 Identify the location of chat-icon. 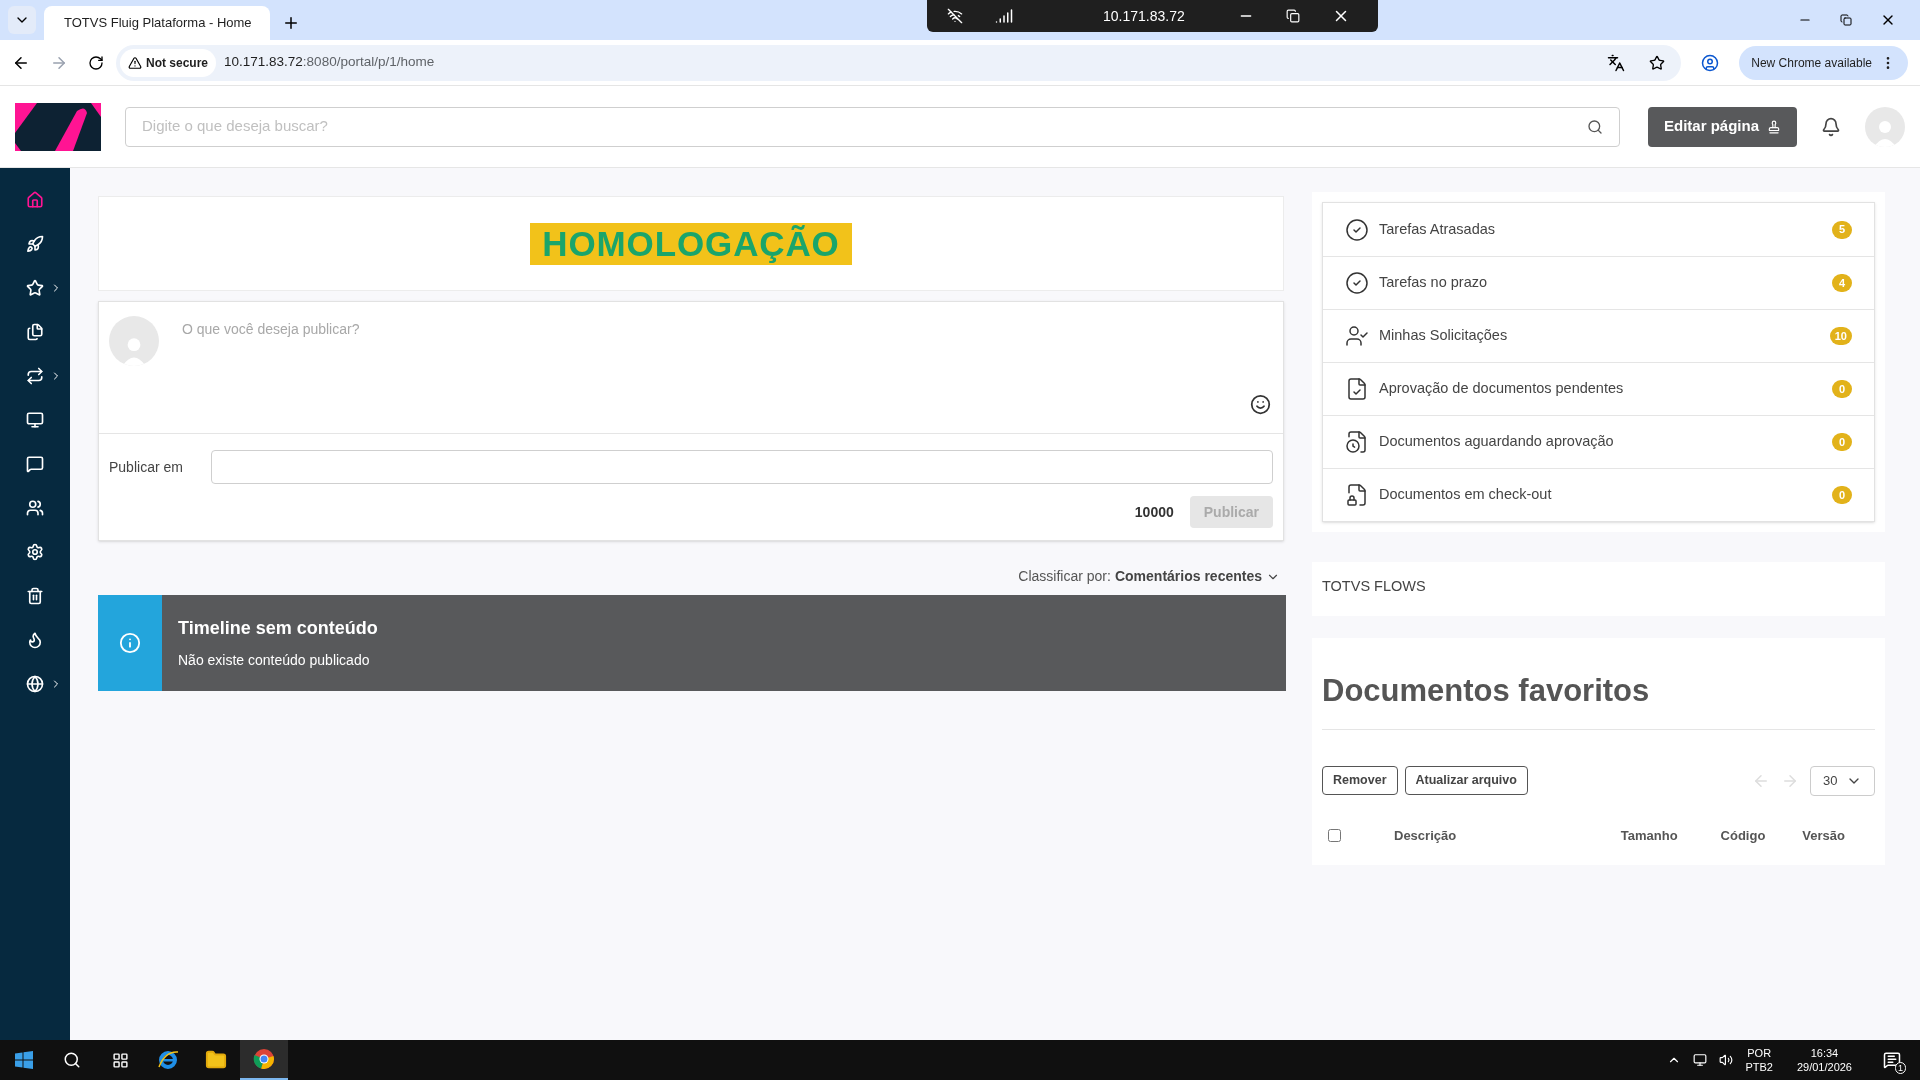
(35, 464).